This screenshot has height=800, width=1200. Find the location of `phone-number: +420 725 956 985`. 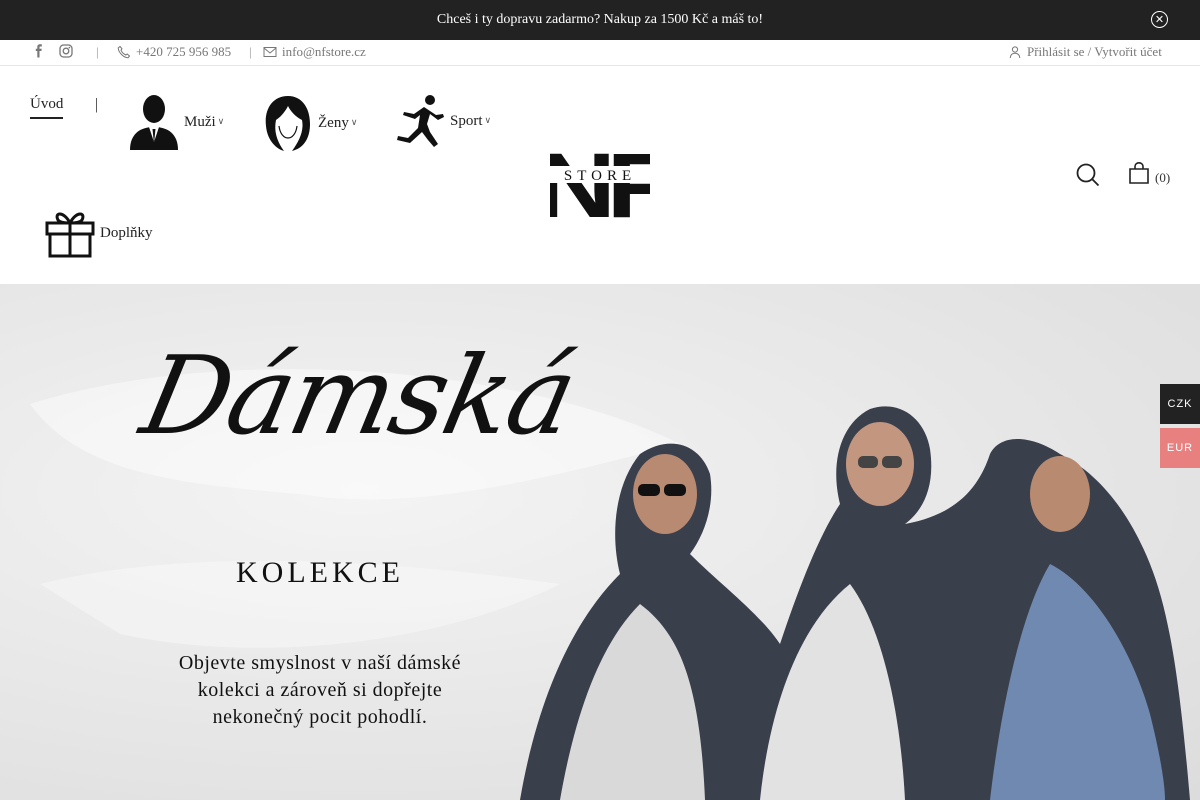

phone-number: +420 725 956 985 is located at coordinates (184, 51).